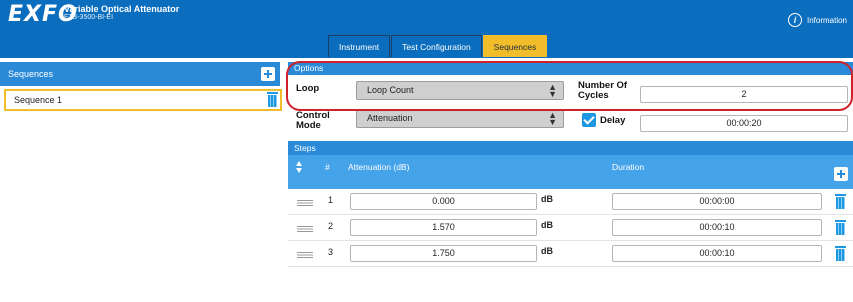 This screenshot has height=302, width=853. Describe the element at coordinates (515, 46) in the screenshot. I see `tab-sequences: Sequences` at that location.